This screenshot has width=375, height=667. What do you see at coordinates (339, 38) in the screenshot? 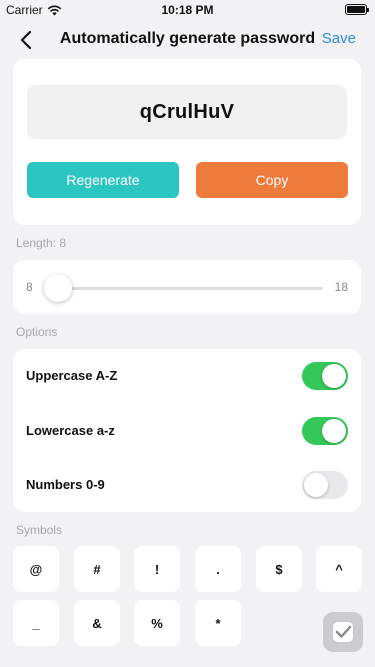
I see `save-button: Save` at bounding box center [339, 38].